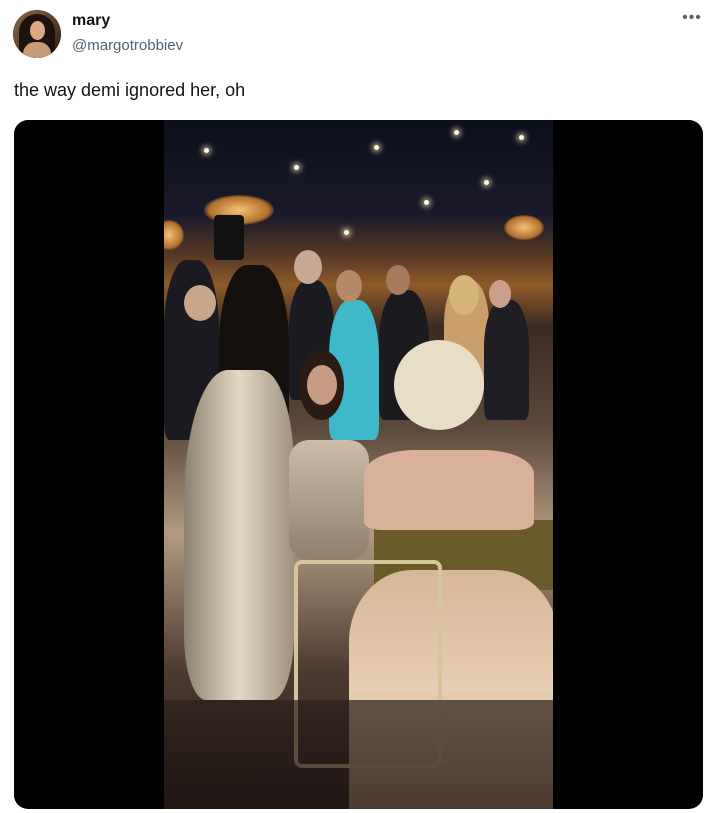  I want to click on avatar, so click(37, 34).